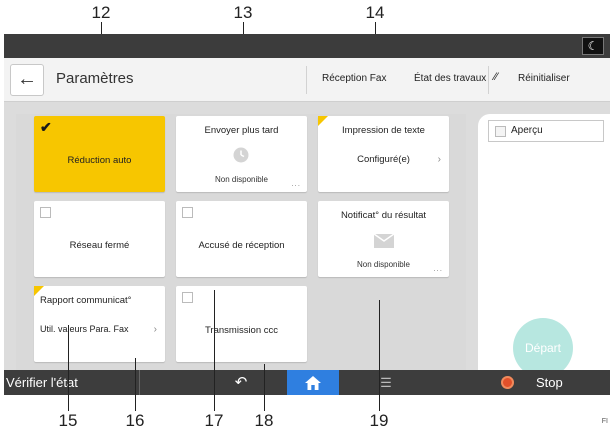 This screenshot has width=610, height=431. I want to click on clock-icon, so click(241, 155).